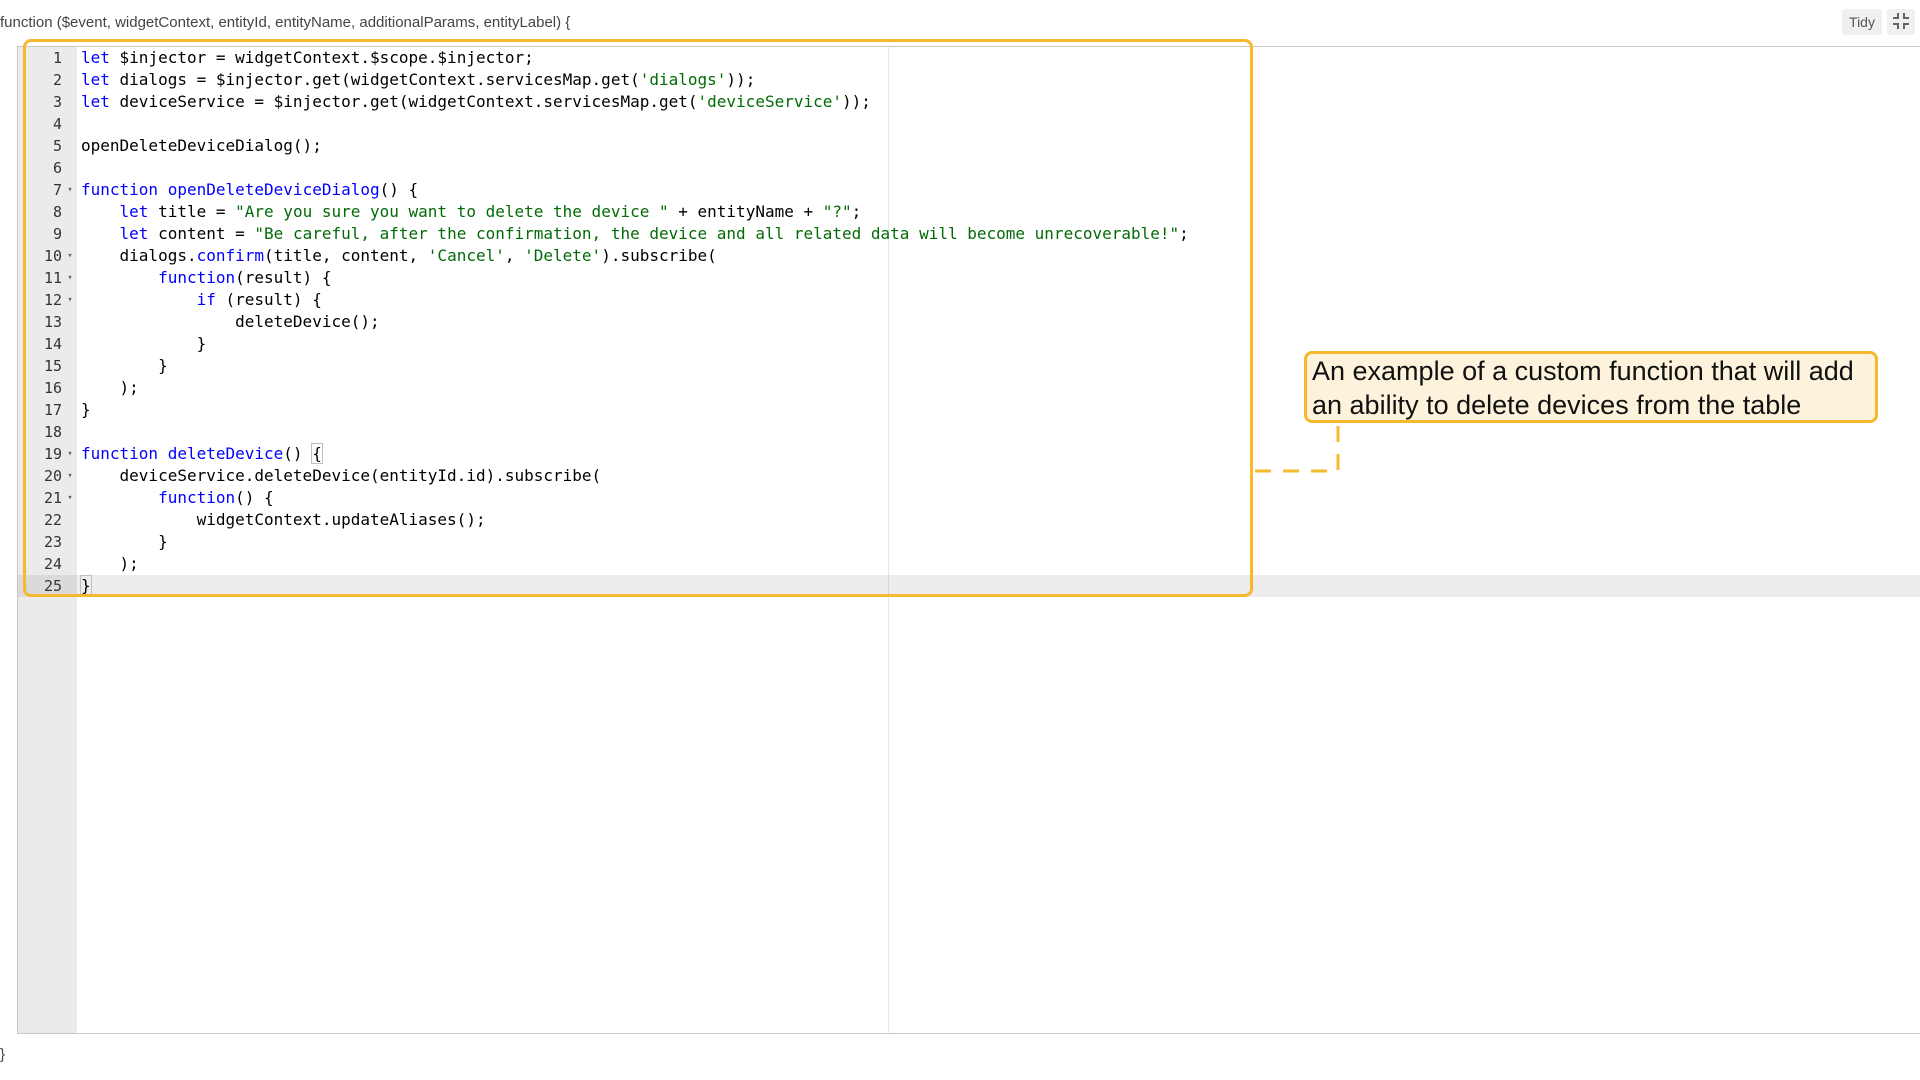 Image resolution: width=1920 pixels, height=1080 pixels. I want to click on line-number: 9, so click(57, 234).